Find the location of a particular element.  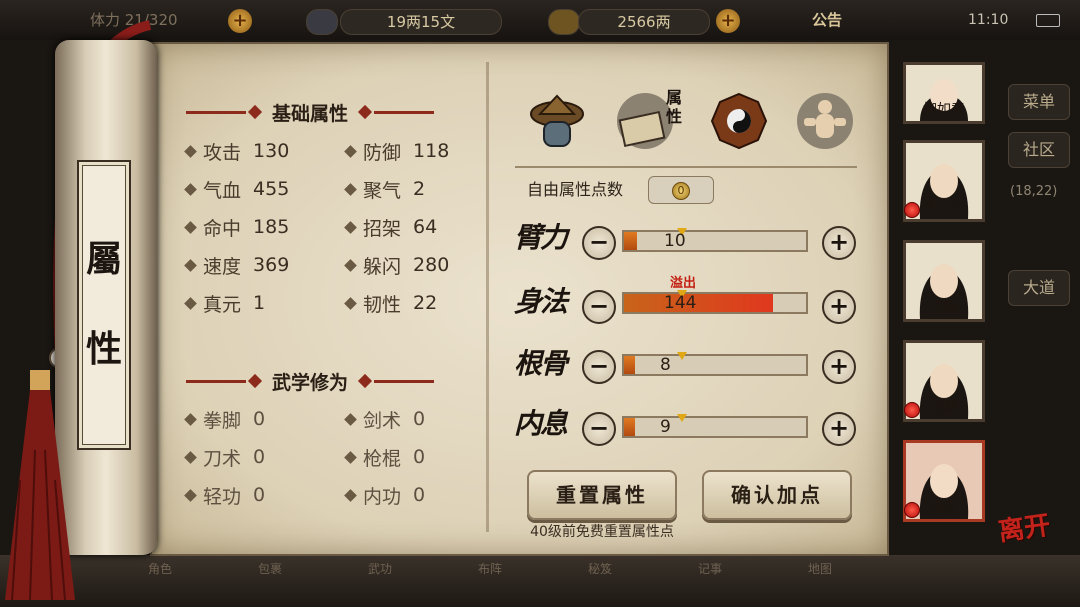

notice-button: 公告 is located at coordinates (827, 20).